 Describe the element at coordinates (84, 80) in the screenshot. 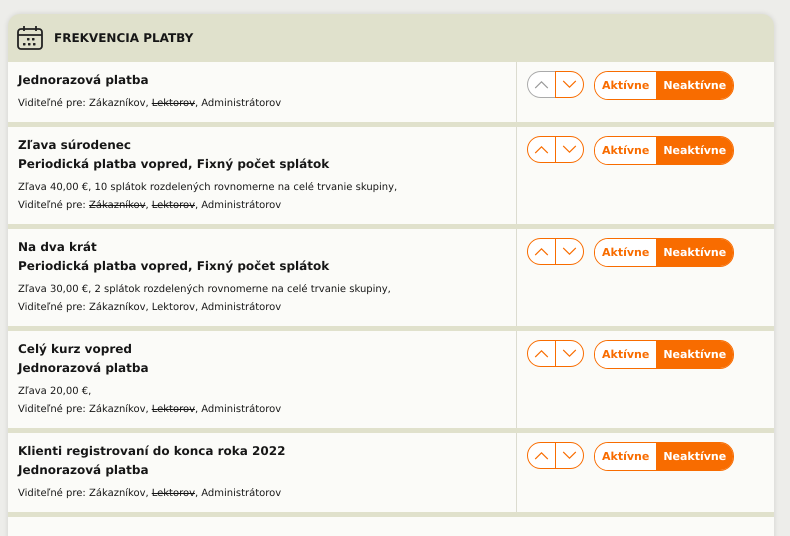

I see `item-title: Jednorazová platba` at that location.